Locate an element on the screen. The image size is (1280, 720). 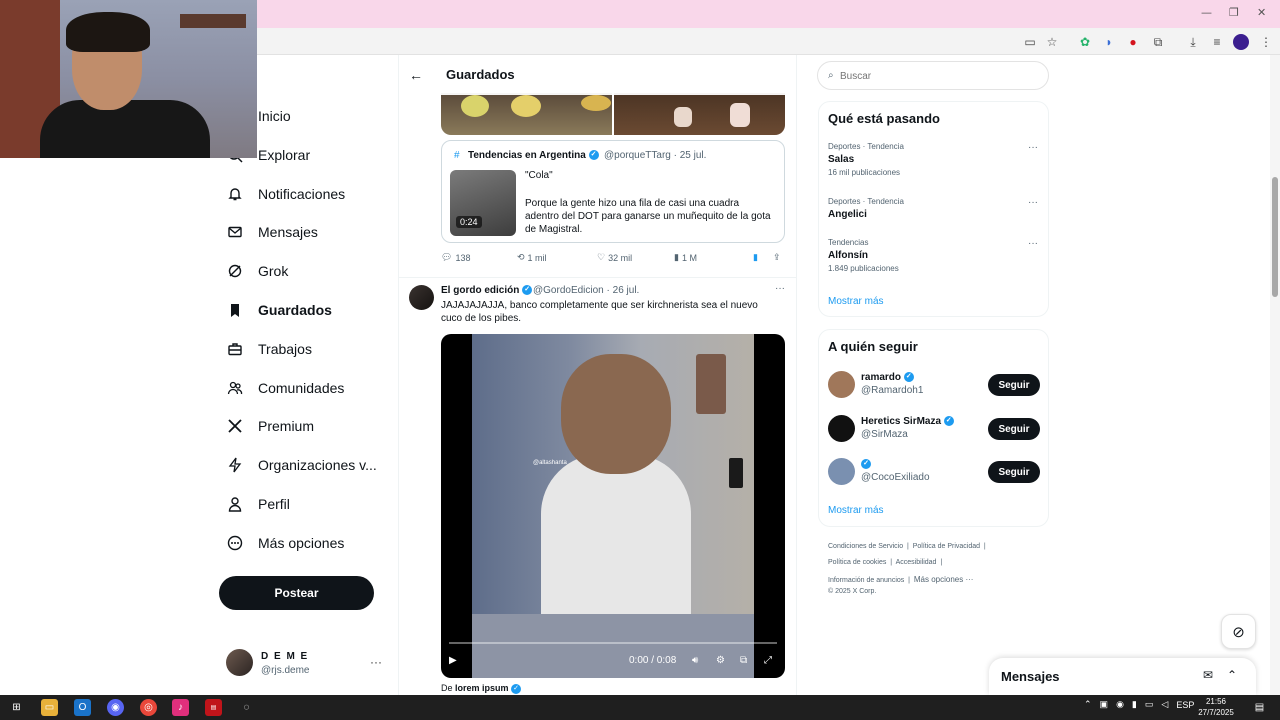
footer-link: Política de cookies is located at coordinates (857, 562).